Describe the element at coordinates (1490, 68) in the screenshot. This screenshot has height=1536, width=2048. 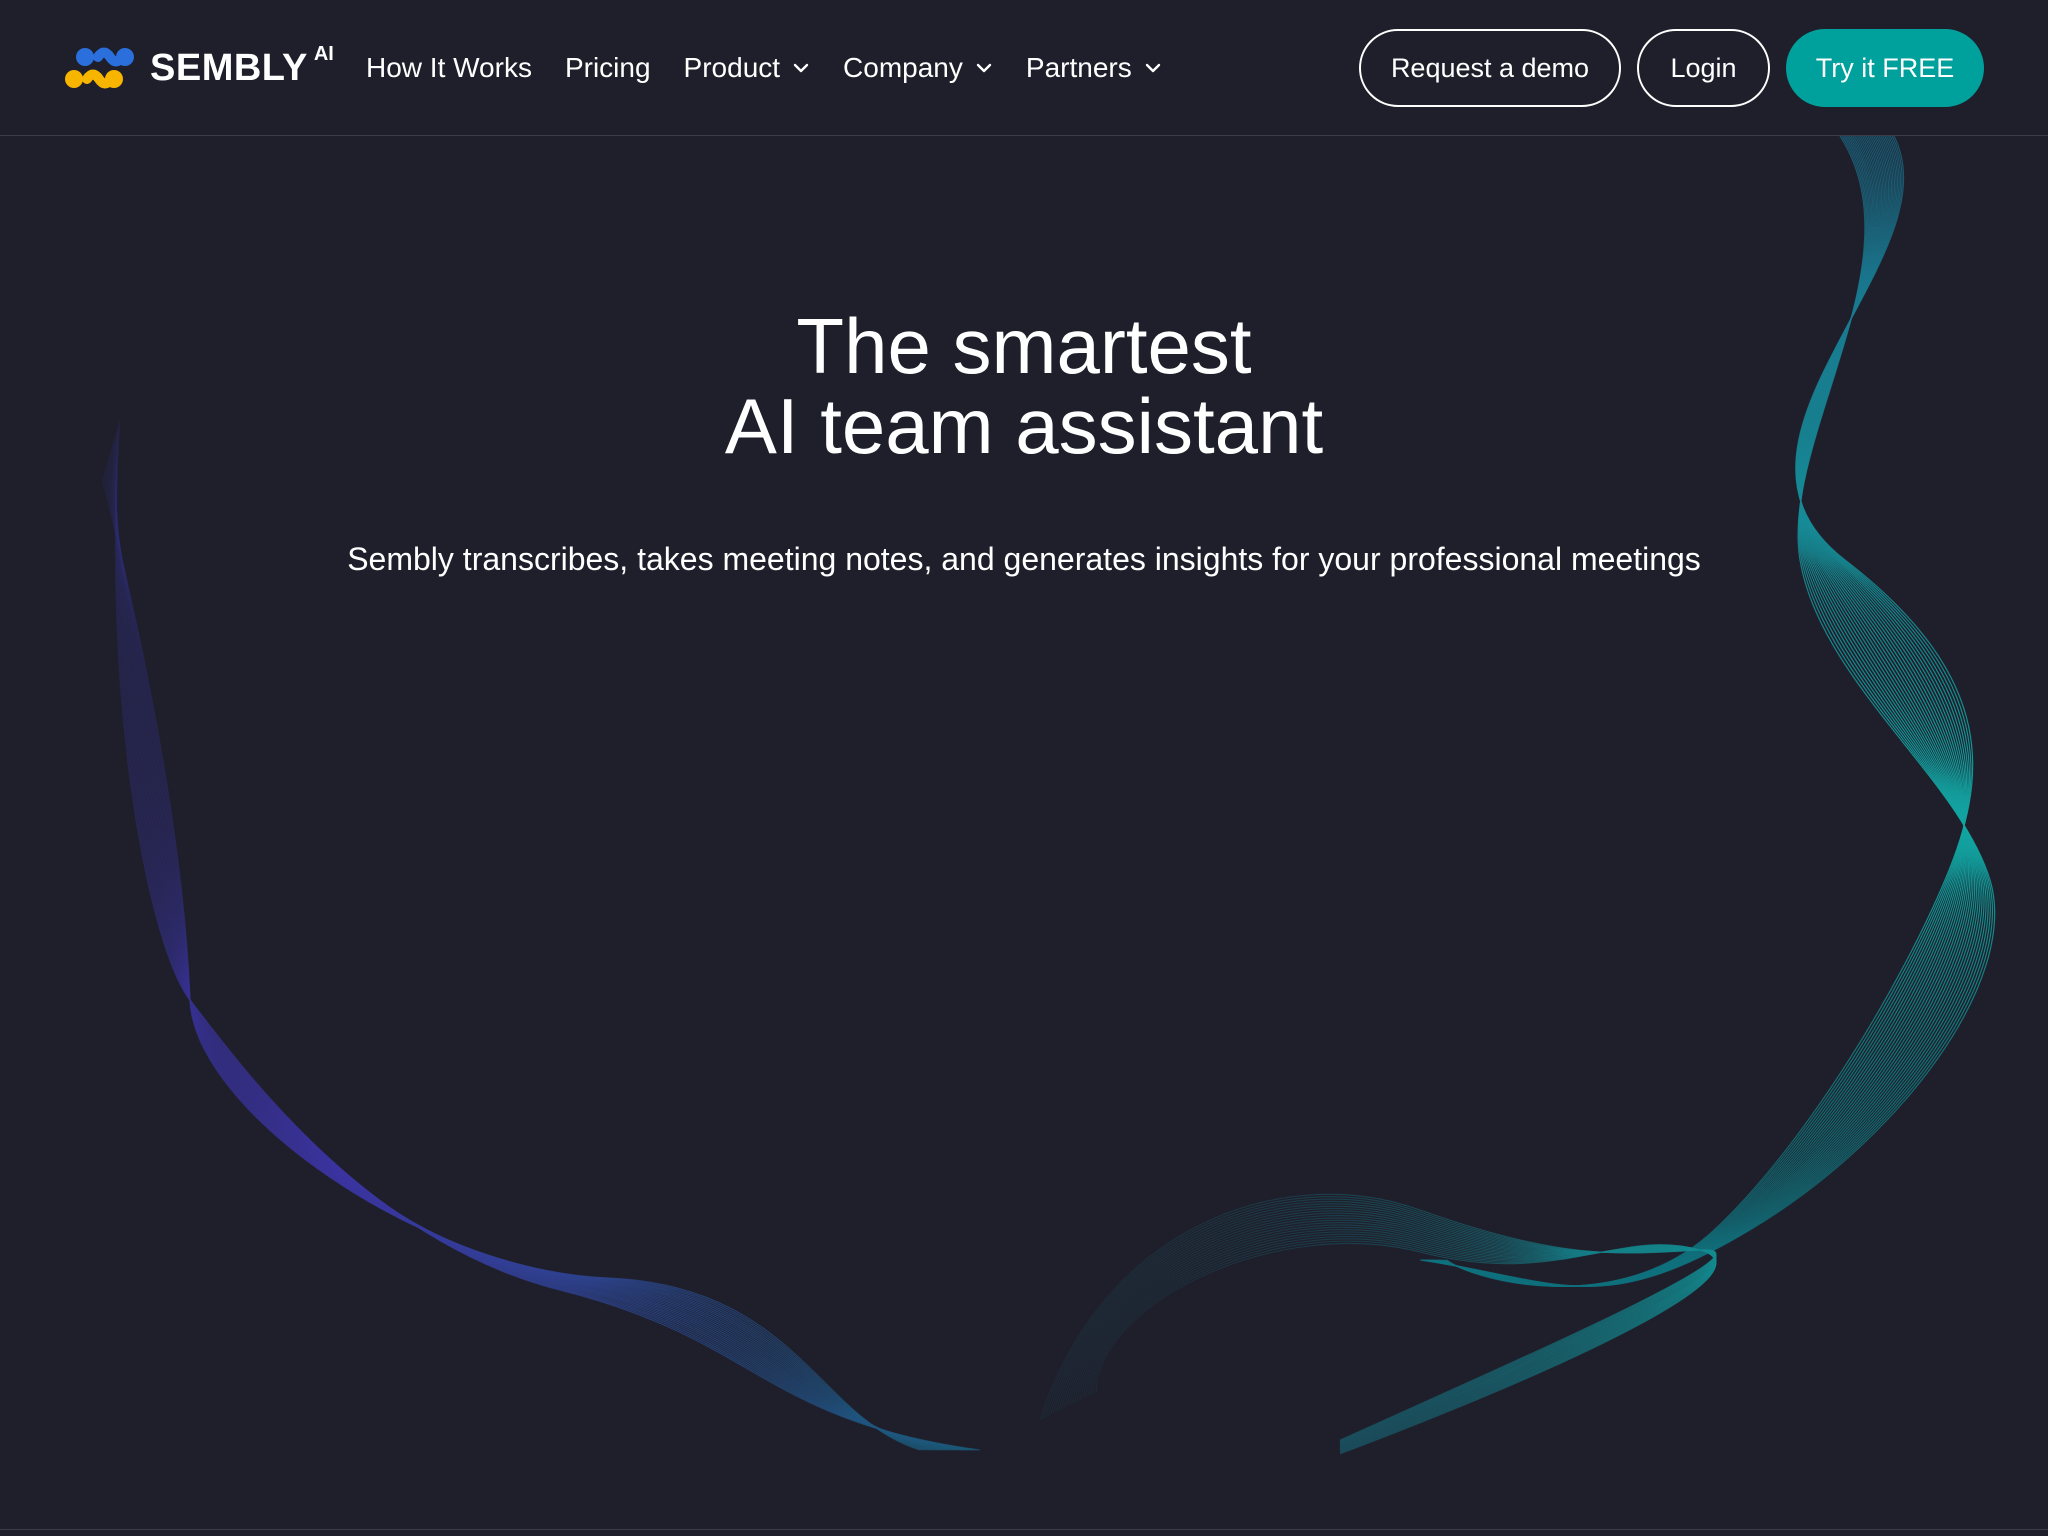
I see `request-demo-button: Request a demo` at that location.